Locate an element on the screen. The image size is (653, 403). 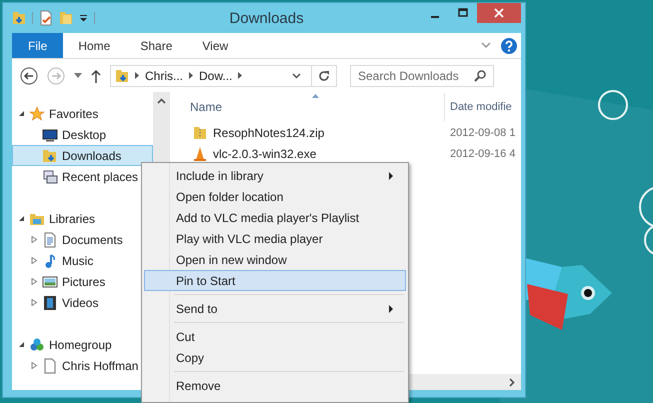
menu-item: Open in new window is located at coordinates (275, 259).